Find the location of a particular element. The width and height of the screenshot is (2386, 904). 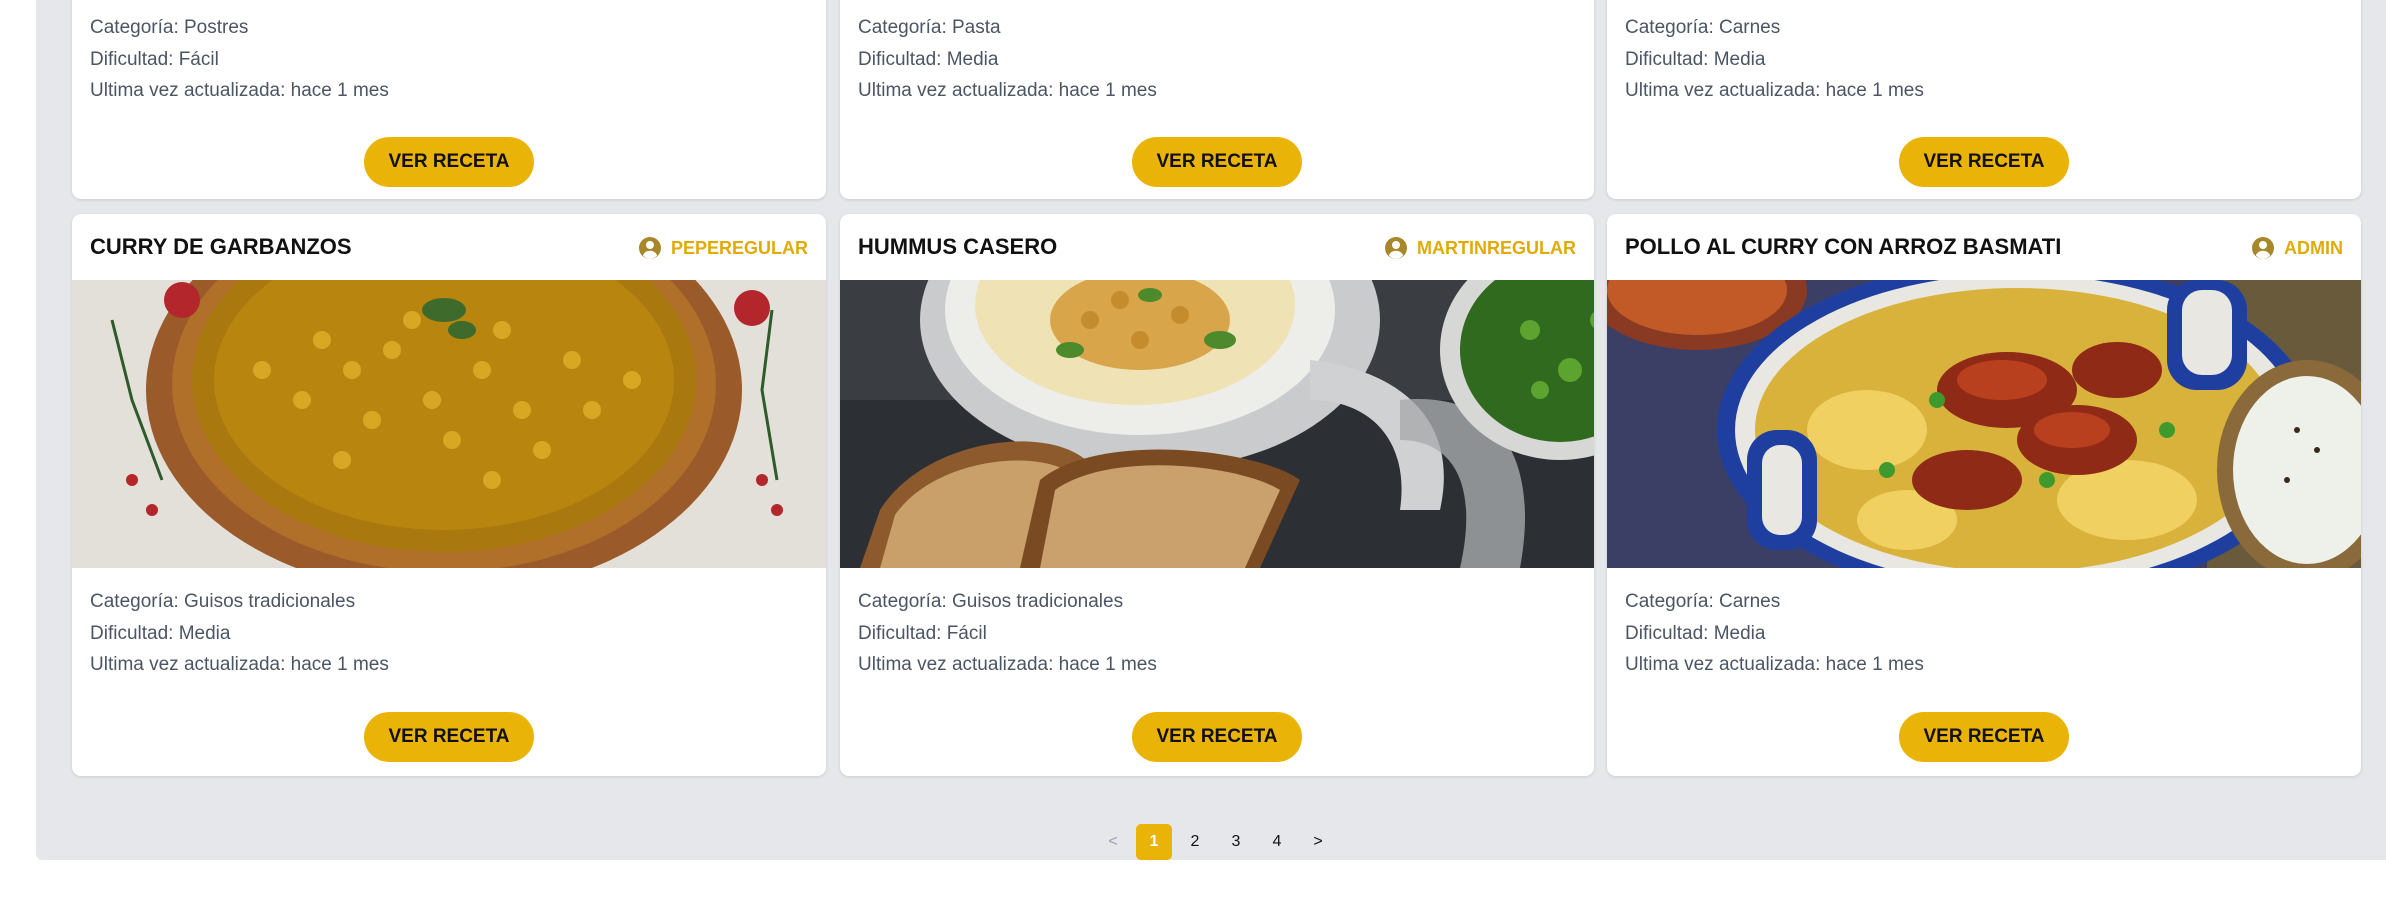

page-2-button: 2 is located at coordinates (1195, 842).